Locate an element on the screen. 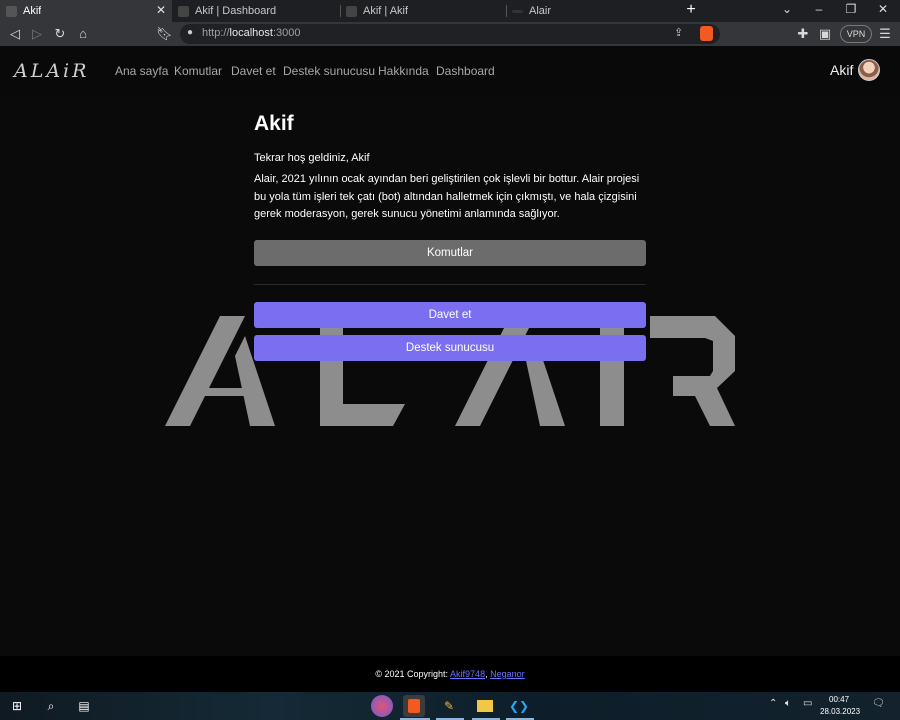  new-tab-button: + is located at coordinates (691, 10).